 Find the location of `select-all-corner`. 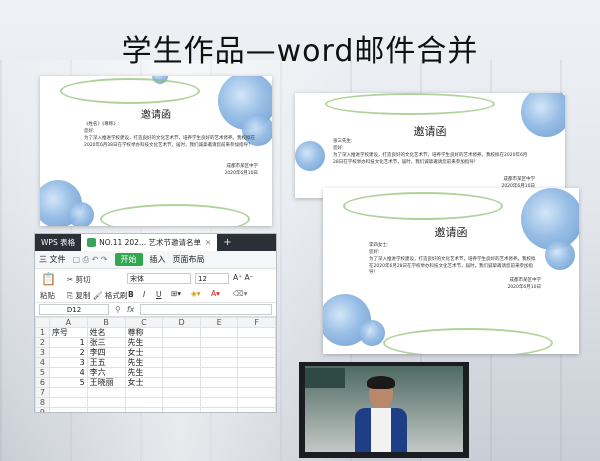

select-all-corner is located at coordinates (42, 322).